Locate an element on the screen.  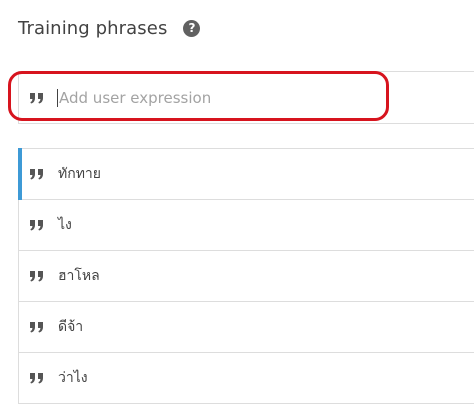
phrase-row: ดีจ้า is located at coordinates (246, 327).